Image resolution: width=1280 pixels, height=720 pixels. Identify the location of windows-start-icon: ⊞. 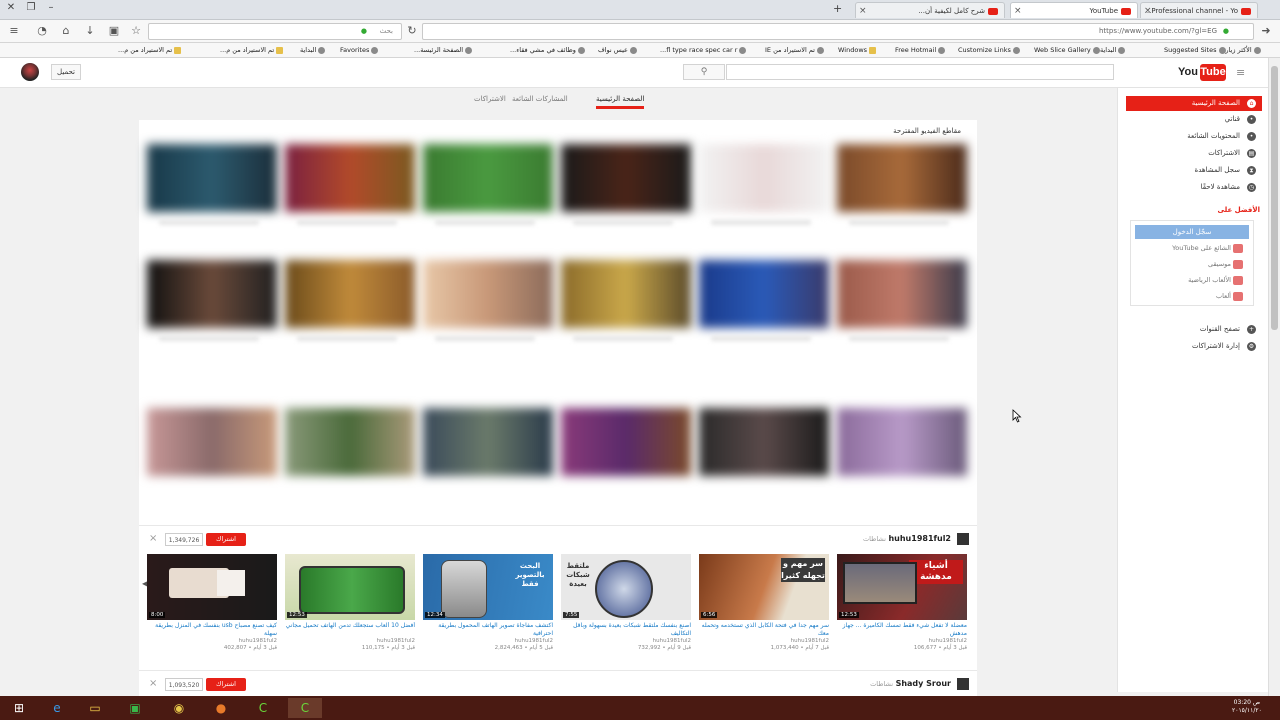
(19, 708).